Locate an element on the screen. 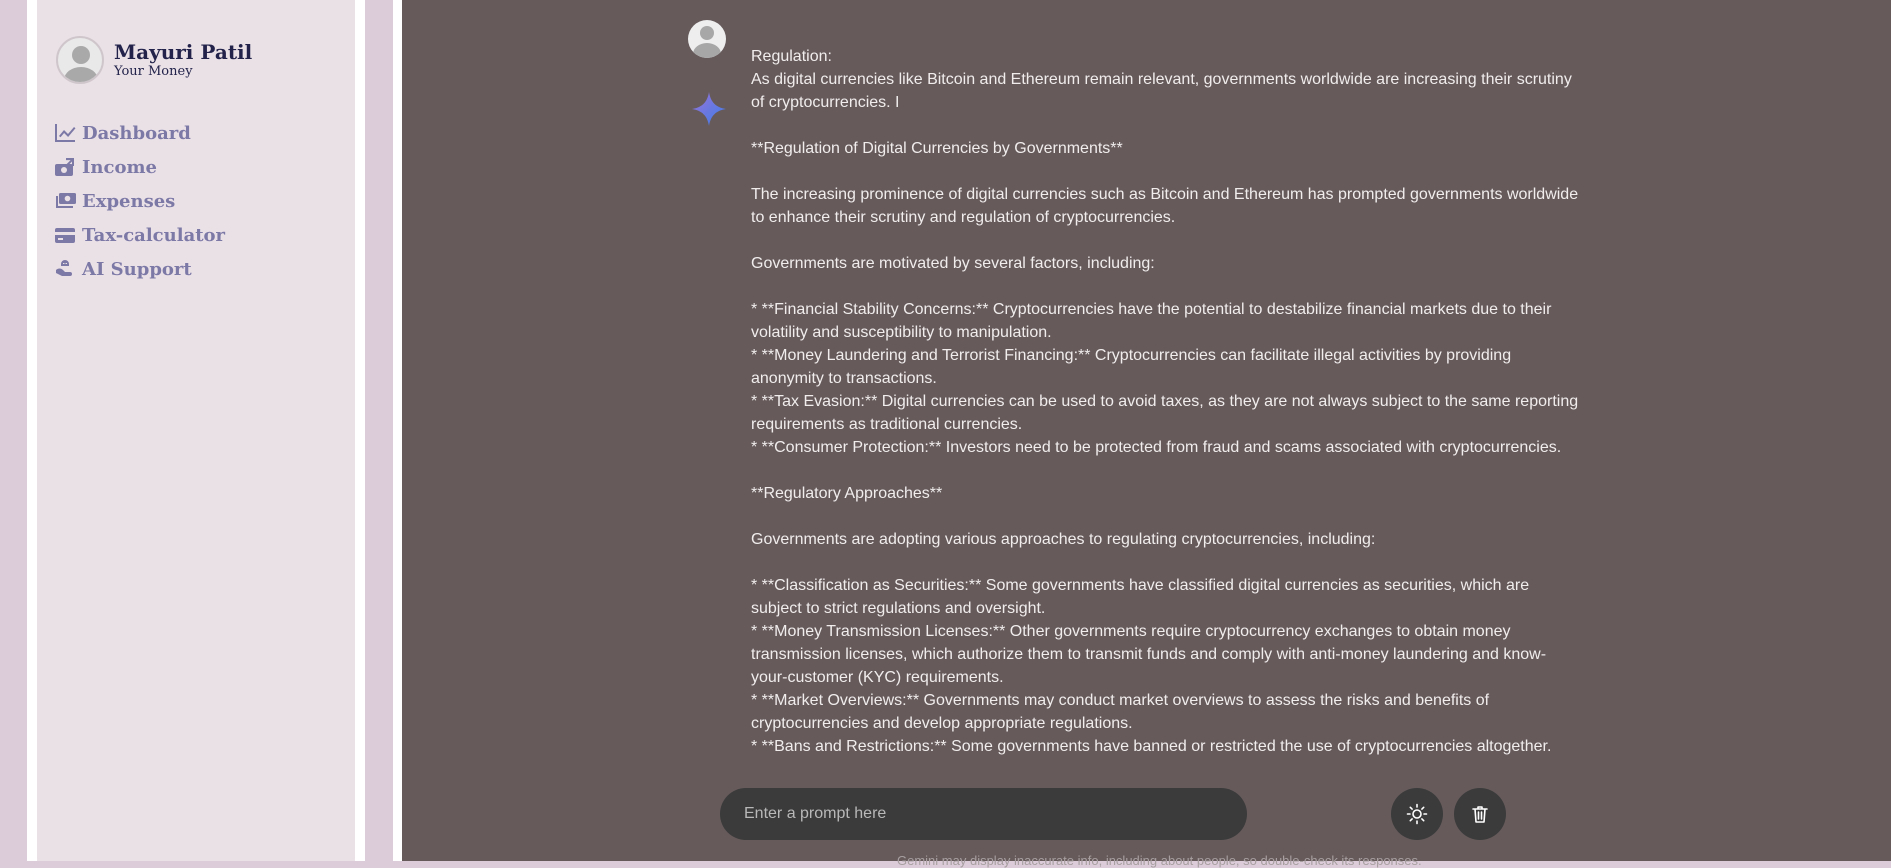 This screenshot has height=868, width=1891. sidebar-item-dashboard: Dashboard is located at coordinates (139, 133).